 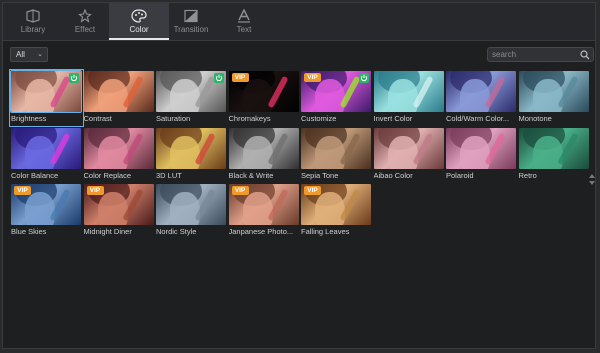 I want to click on preset-label: Nordic Style, so click(x=176, y=231).